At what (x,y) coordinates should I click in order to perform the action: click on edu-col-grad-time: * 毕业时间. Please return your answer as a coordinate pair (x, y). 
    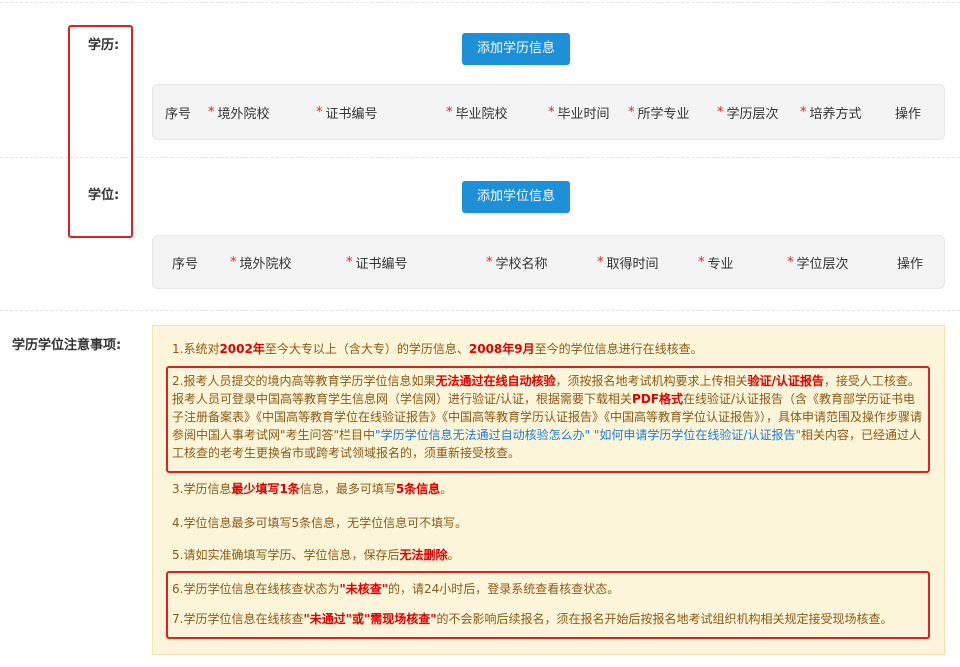
    Looking at the image, I should click on (579, 113).